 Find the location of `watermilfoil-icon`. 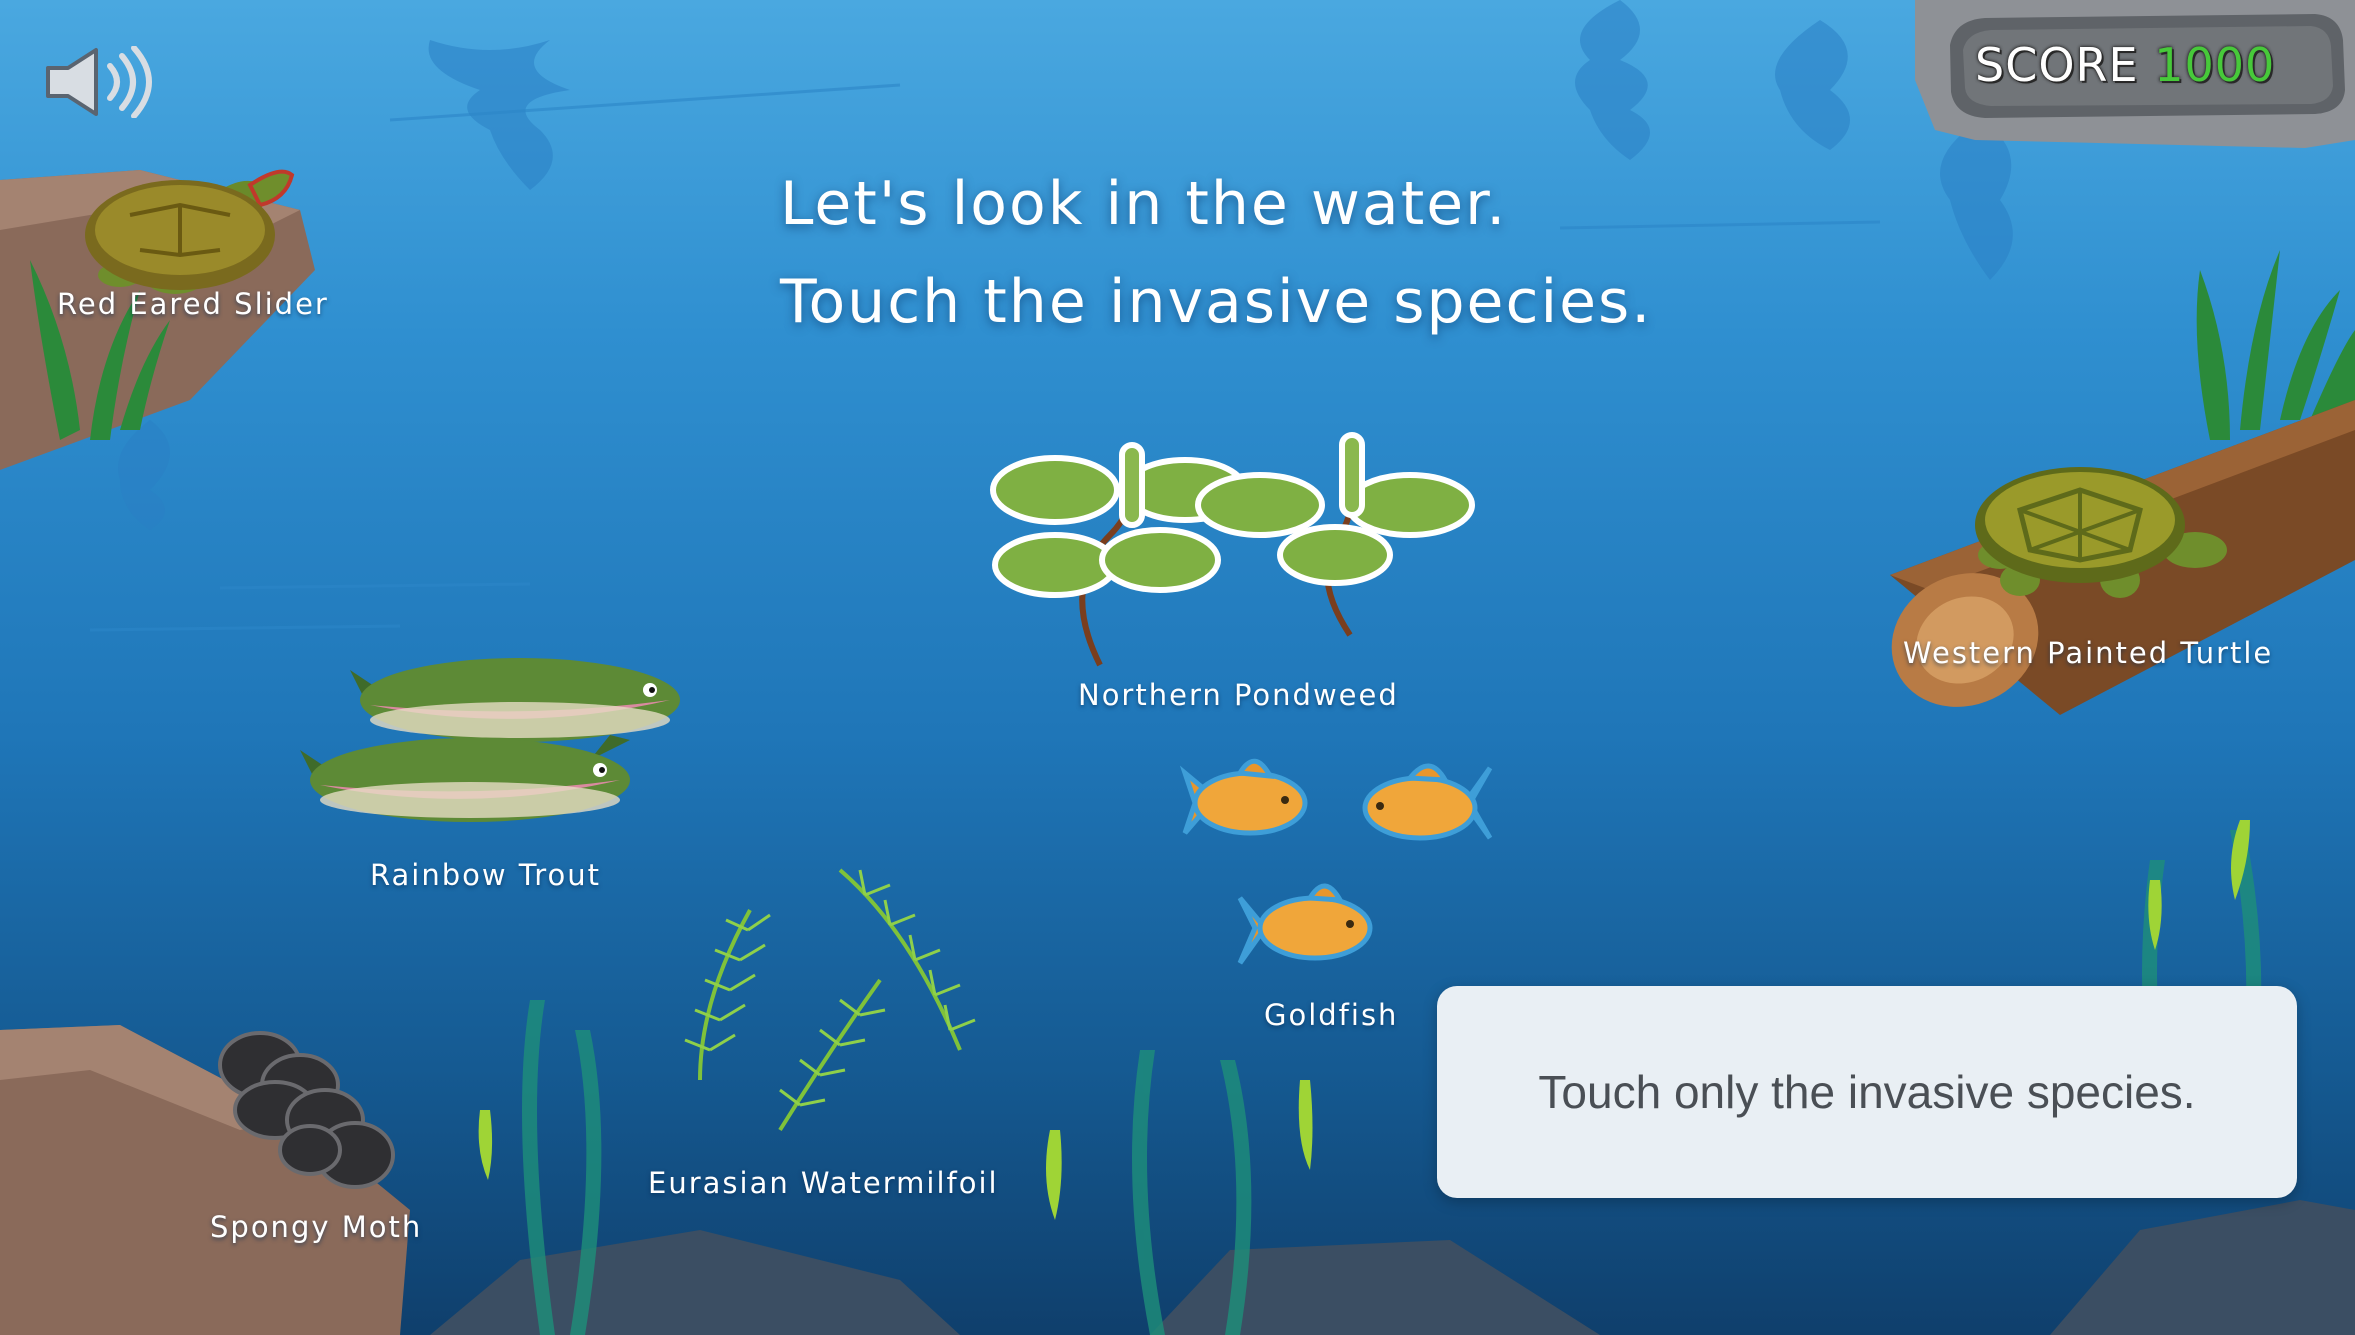

watermilfoil-icon is located at coordinates (830, 1000).